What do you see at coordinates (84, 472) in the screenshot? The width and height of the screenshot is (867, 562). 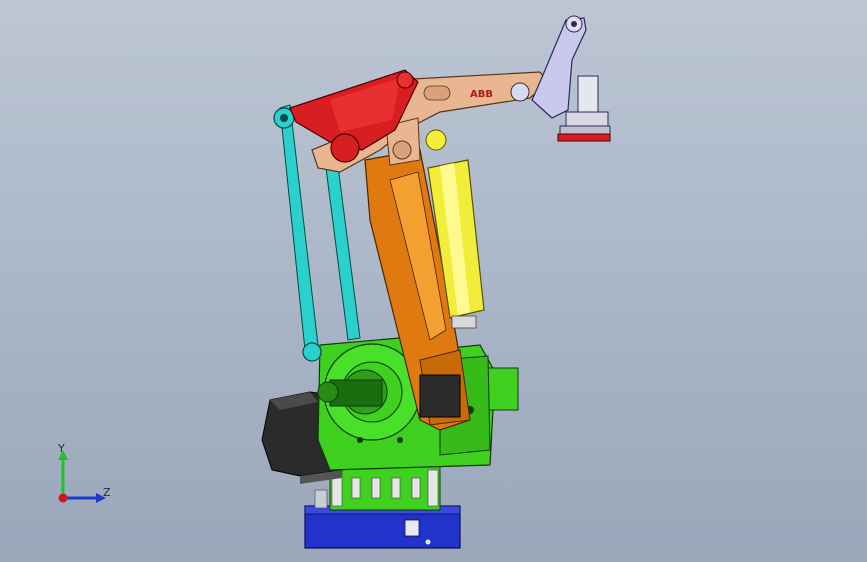 I see `coordinate-triad: Y Z` at bounding box center [84, 472].